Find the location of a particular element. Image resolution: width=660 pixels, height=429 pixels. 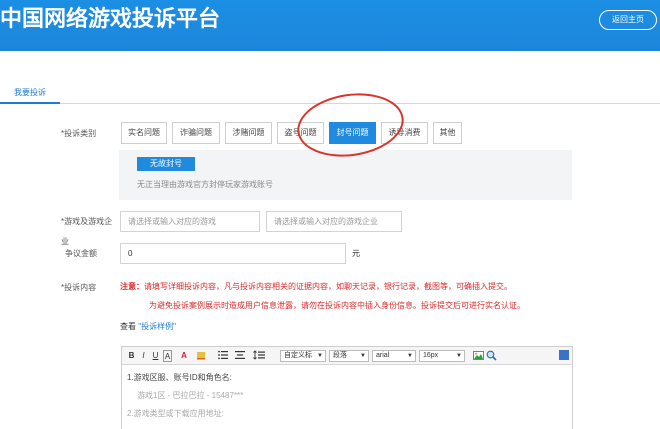

complaint-type-label: *投诉类别 is located at coordinates (79, 133).